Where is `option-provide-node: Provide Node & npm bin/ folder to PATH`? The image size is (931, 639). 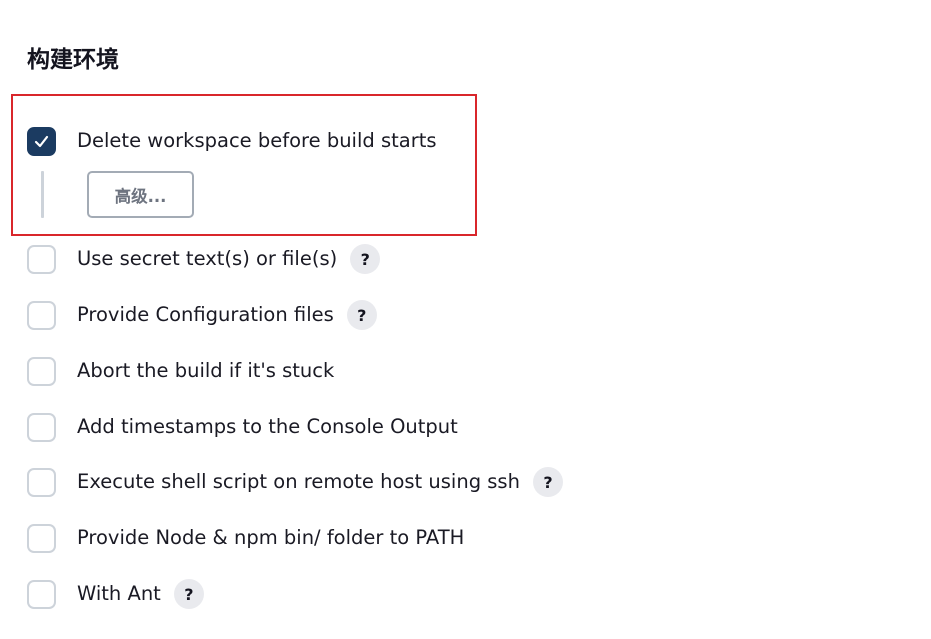 option-provide-node: Provide Node & npm bin/ folder to PATH is located at coordinates (245, 538).